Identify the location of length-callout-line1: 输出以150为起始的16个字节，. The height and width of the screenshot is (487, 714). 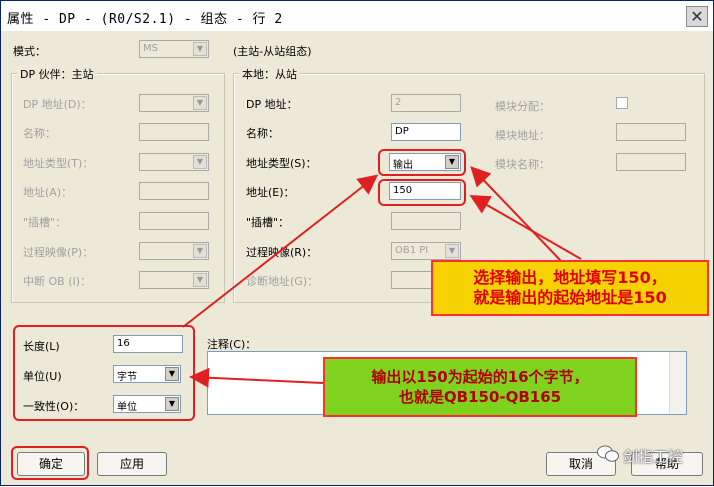
(480, 377).